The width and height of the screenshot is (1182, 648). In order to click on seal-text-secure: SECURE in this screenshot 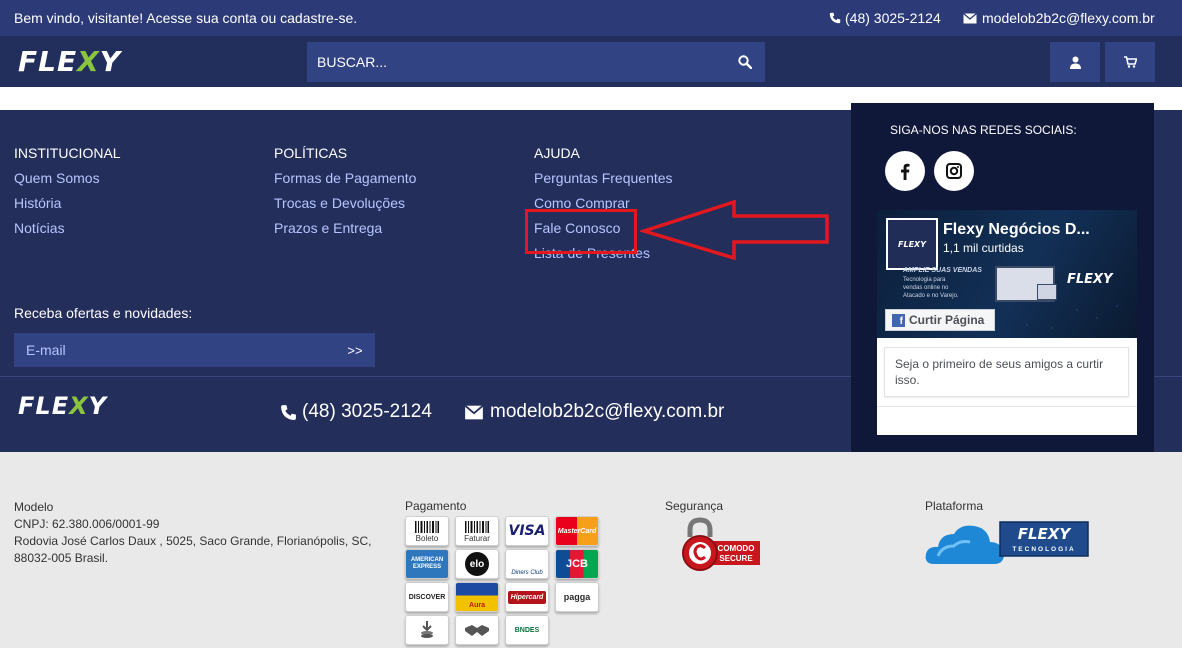, I will do `click(736, 558)`.